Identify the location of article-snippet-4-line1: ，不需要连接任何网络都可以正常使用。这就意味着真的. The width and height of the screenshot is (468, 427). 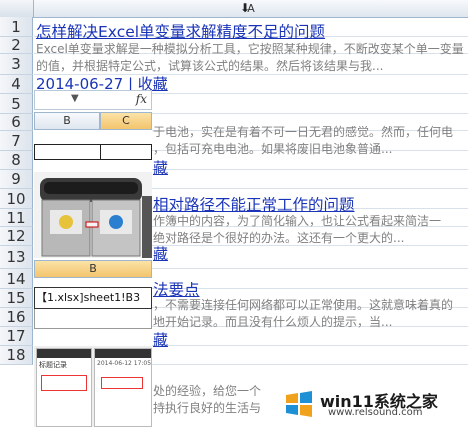
(303, 305).